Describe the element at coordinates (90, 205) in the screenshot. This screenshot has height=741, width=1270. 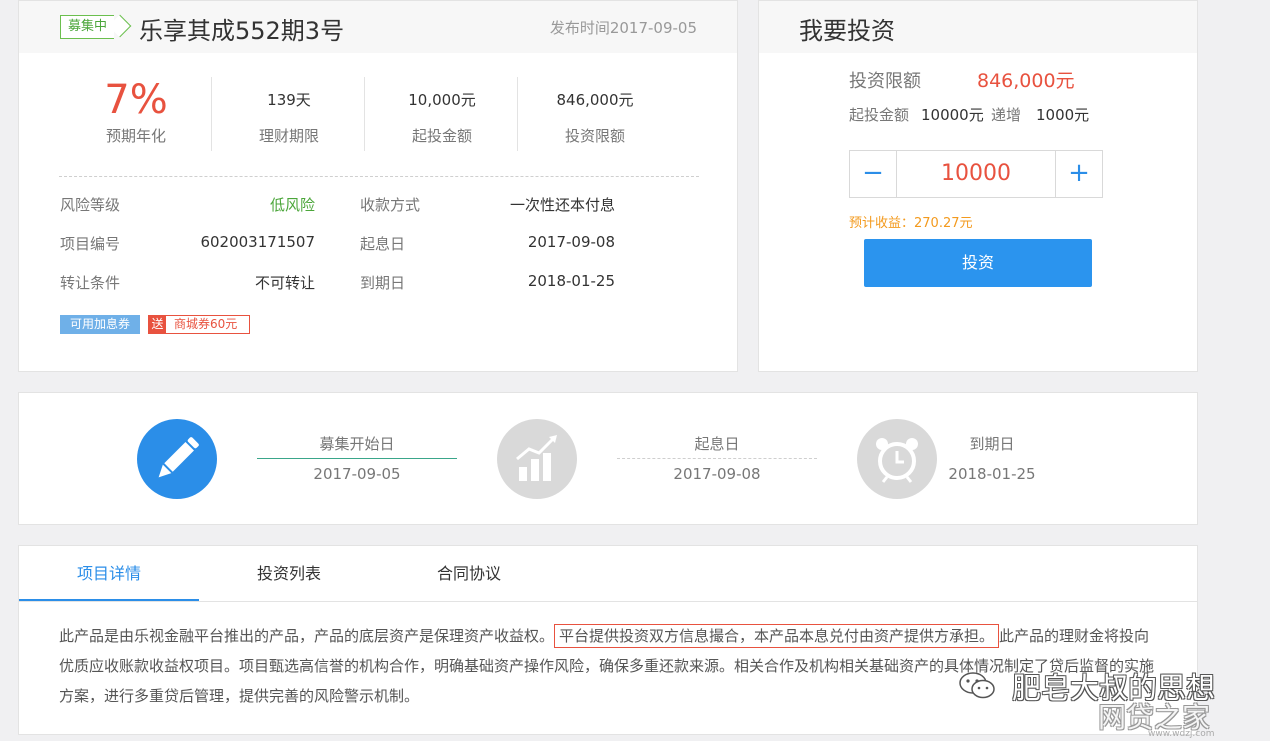
I see `risk-level-label: 风险等级` at that location.